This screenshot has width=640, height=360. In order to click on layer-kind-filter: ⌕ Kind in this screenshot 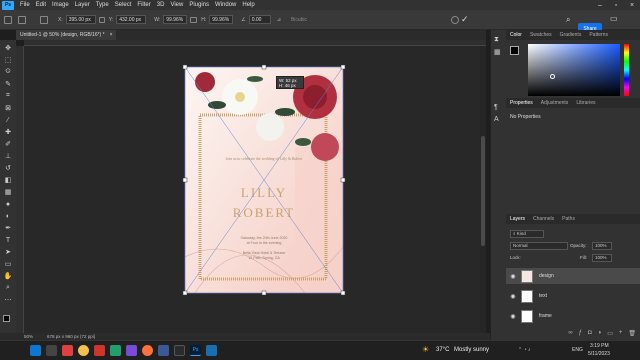, I will do `click(527, 234)`.